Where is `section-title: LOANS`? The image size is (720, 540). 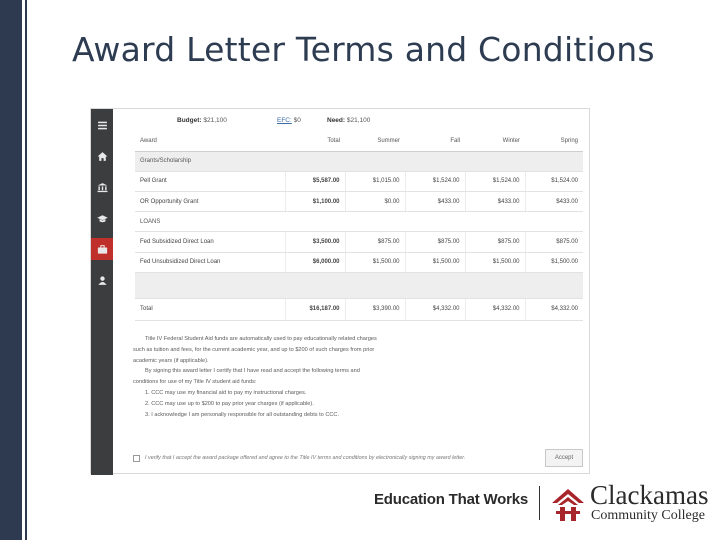 section-title: LOANS is located at coordinates (359, 222).